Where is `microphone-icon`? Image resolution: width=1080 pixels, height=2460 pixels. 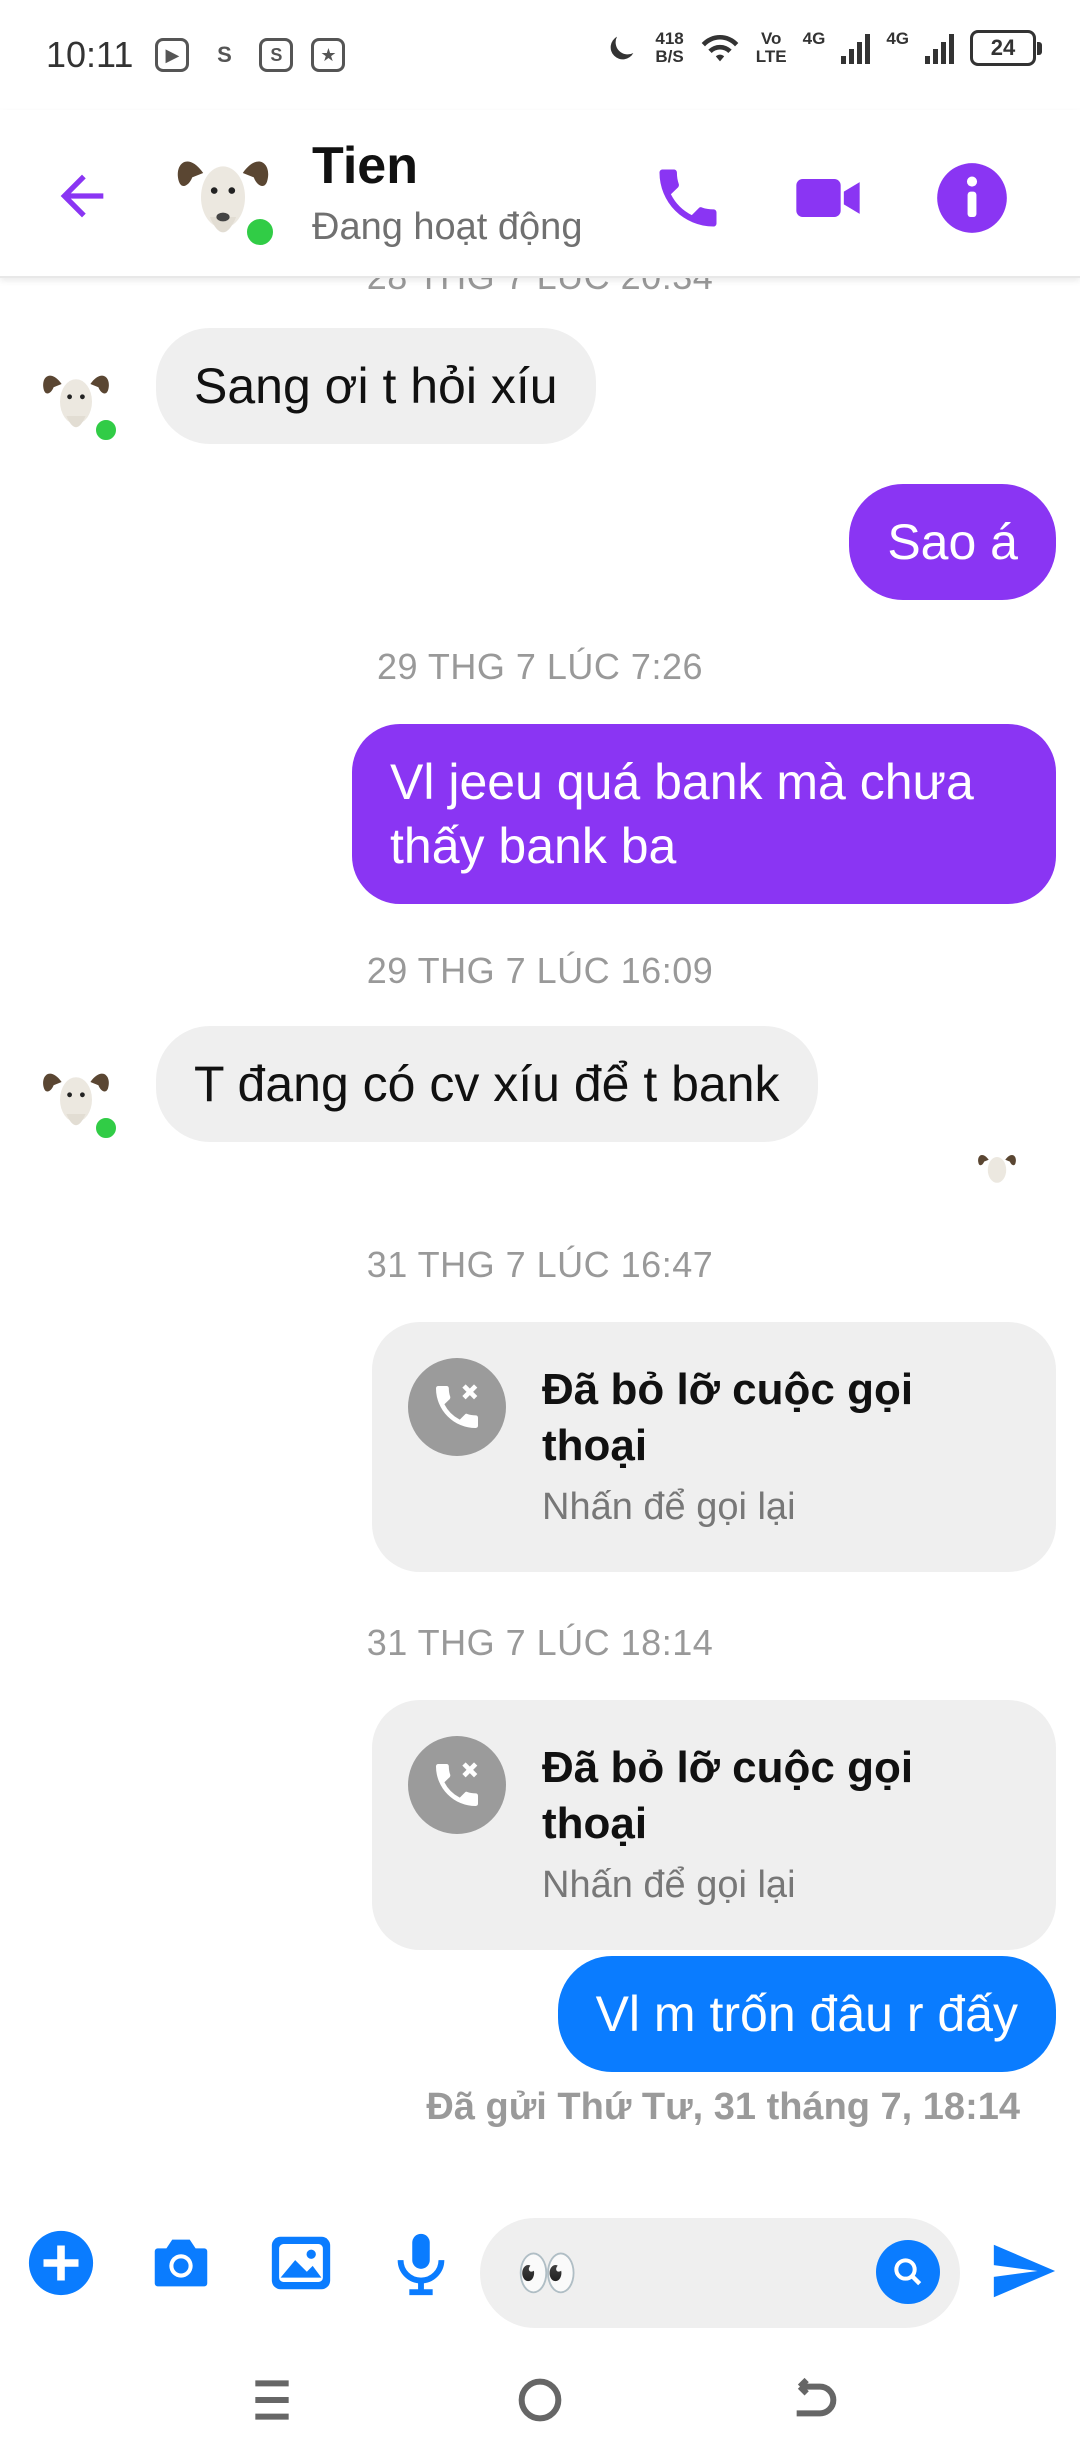
microphone-icon is located at coordinates (421, 2263).